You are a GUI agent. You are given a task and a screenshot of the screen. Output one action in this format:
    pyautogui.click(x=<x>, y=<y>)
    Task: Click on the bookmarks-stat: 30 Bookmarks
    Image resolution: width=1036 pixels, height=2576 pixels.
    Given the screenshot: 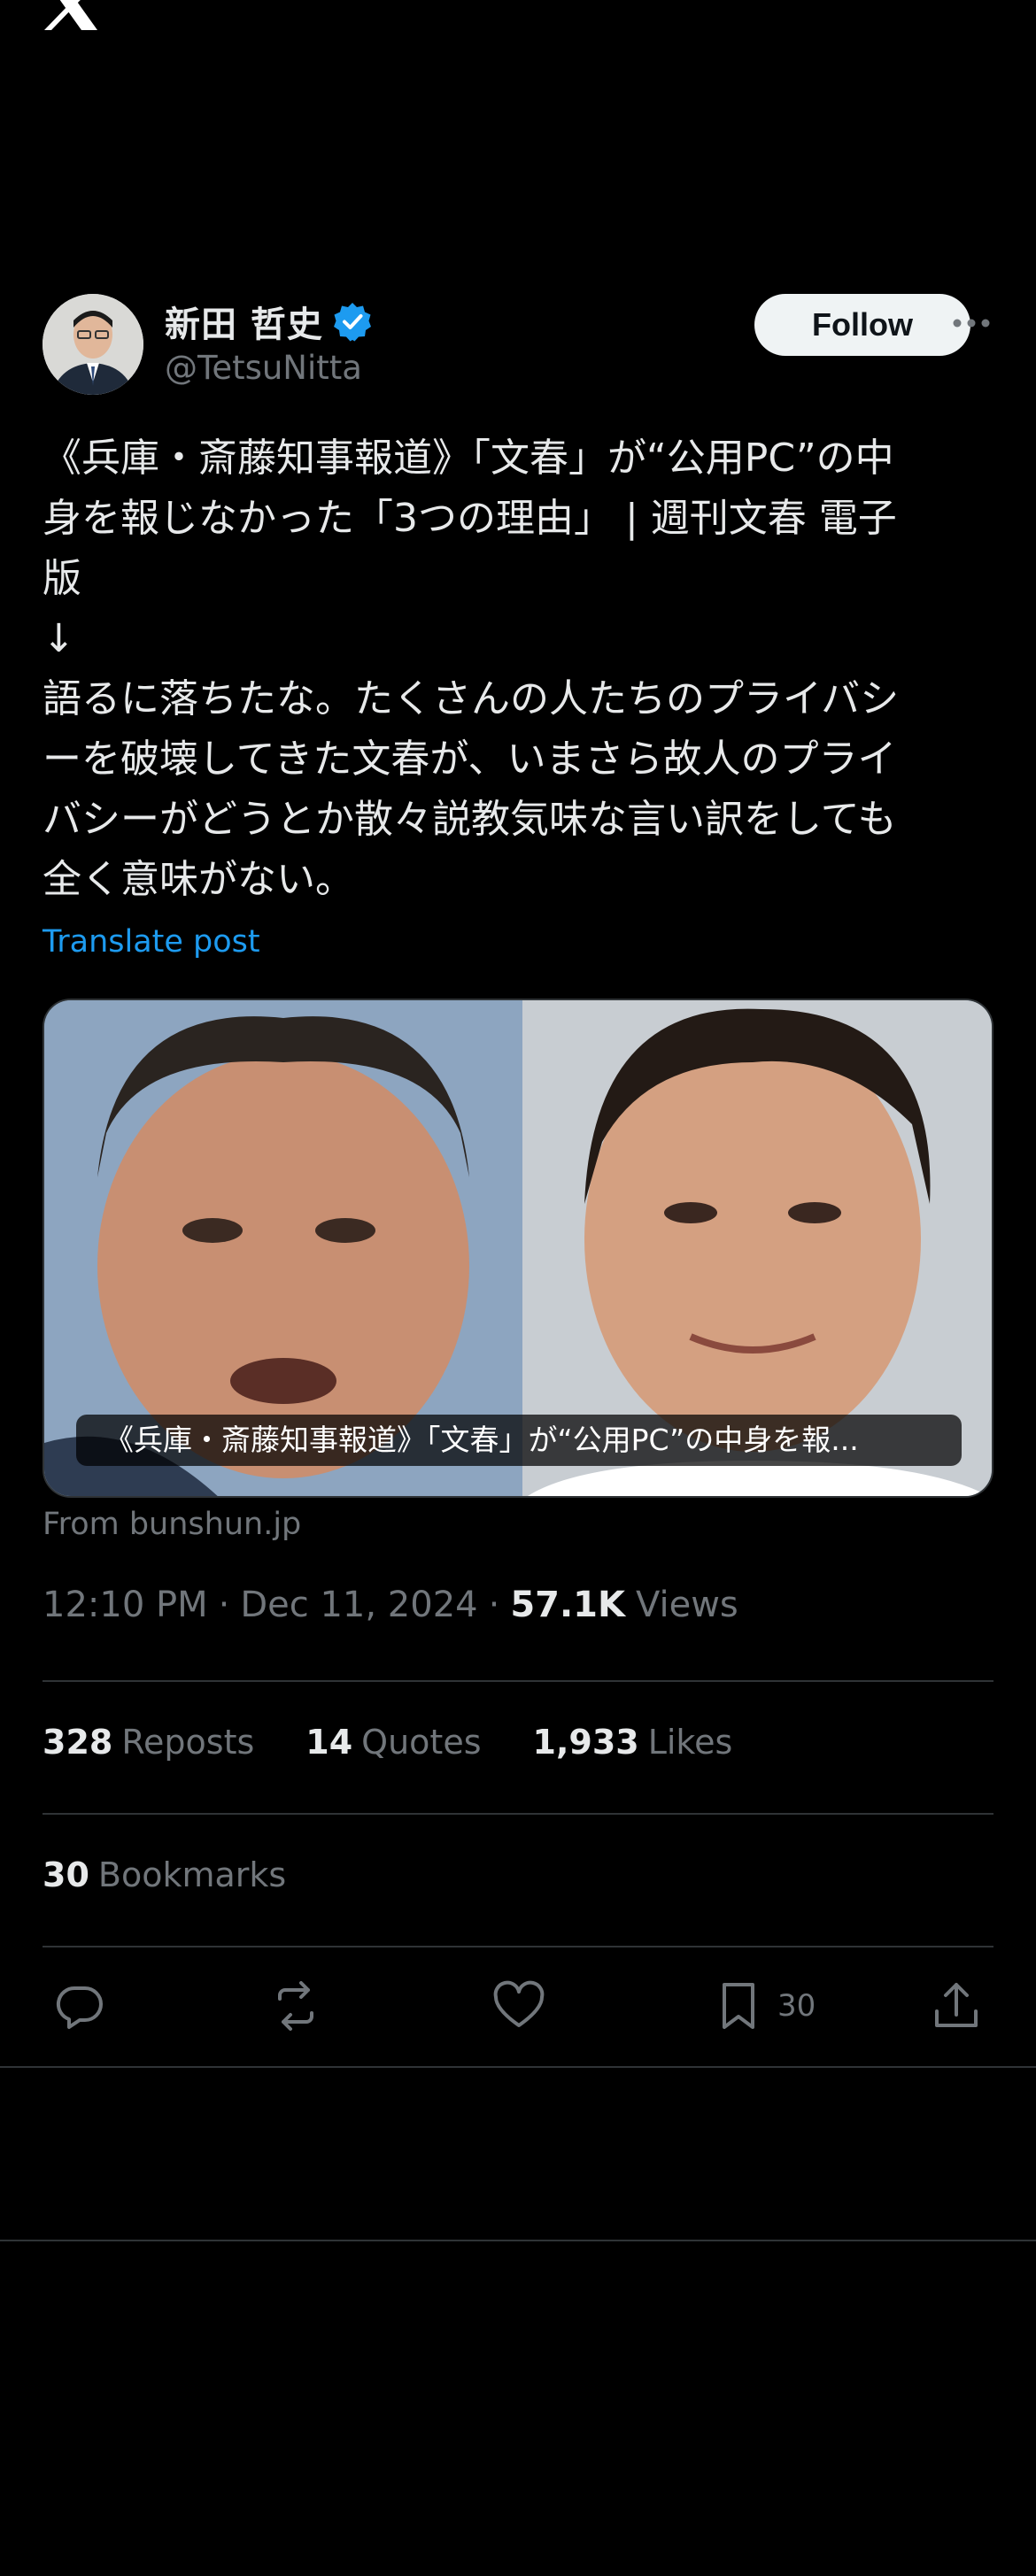 What is the action you would take?
    pyautogui.click(x=164, y=1874)
    